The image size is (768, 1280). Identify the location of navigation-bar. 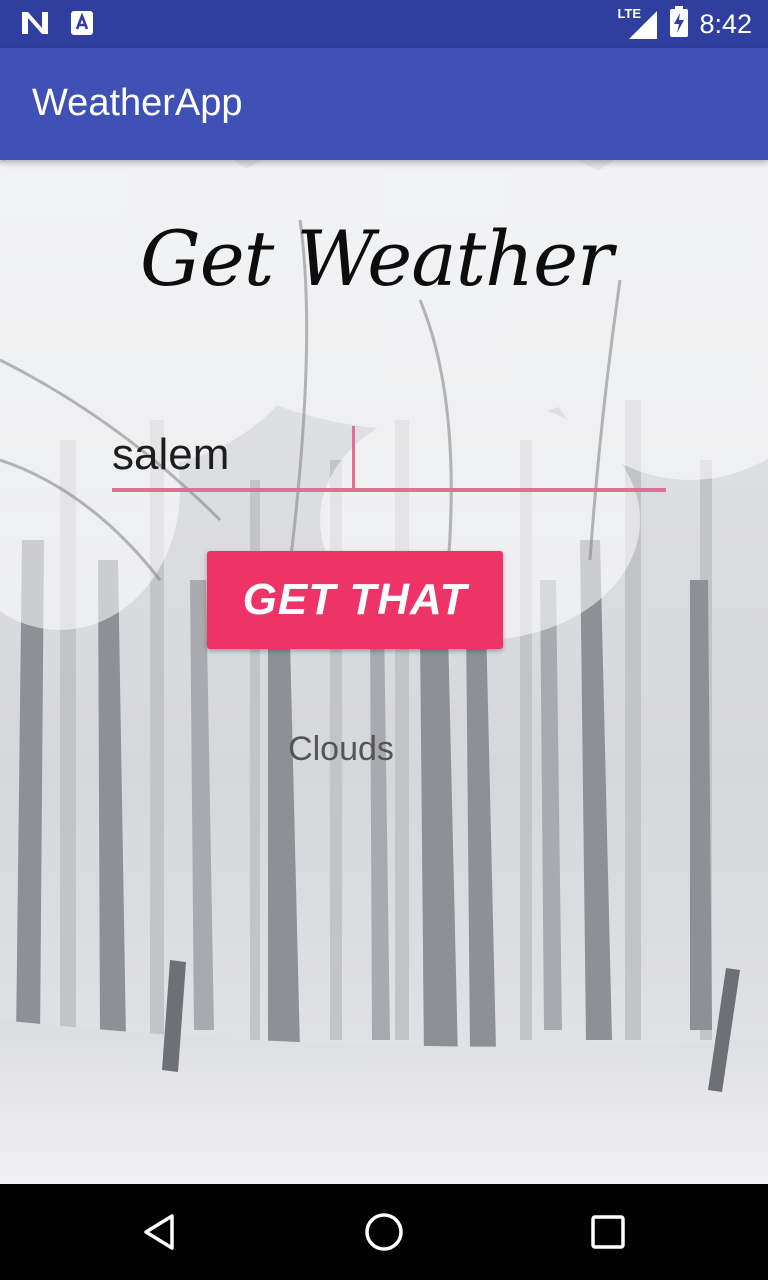
(384, 1232).